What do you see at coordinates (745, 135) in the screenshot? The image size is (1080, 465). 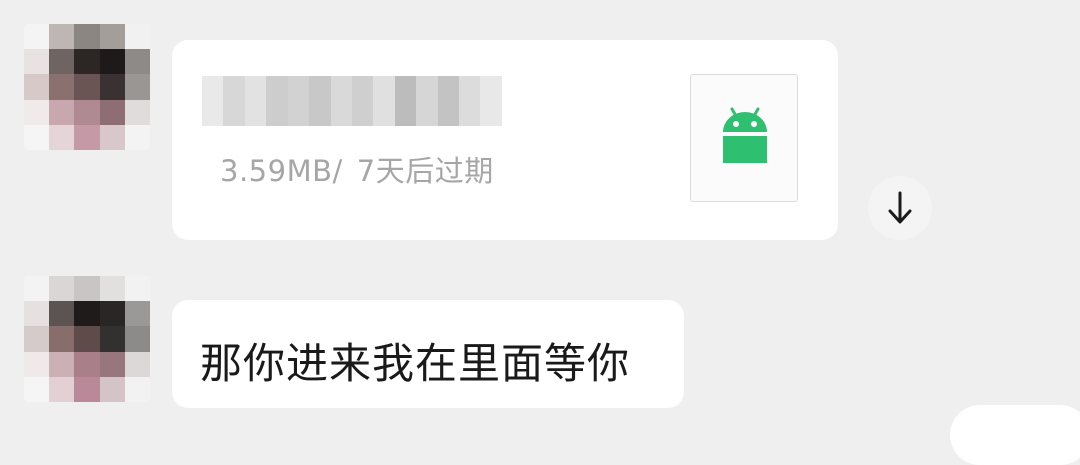 I see `android-icon` at bounding box center [745, 135].